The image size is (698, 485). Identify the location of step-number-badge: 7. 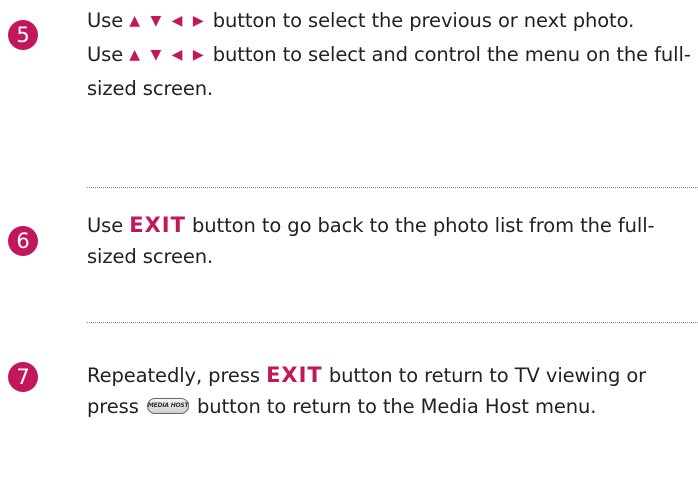
(23, 377).